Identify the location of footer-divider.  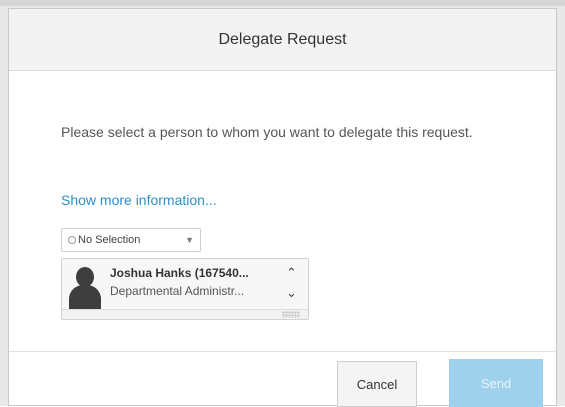
(282, 351).